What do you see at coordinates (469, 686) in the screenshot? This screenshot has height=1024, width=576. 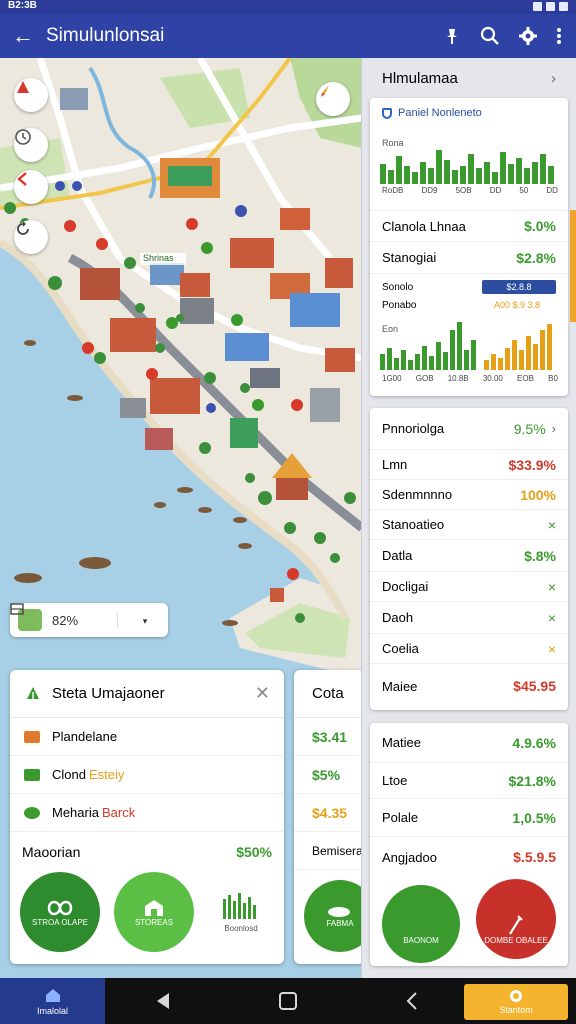 I see `metric-row: Maiee $45.95` at bounding box center [469, 686].